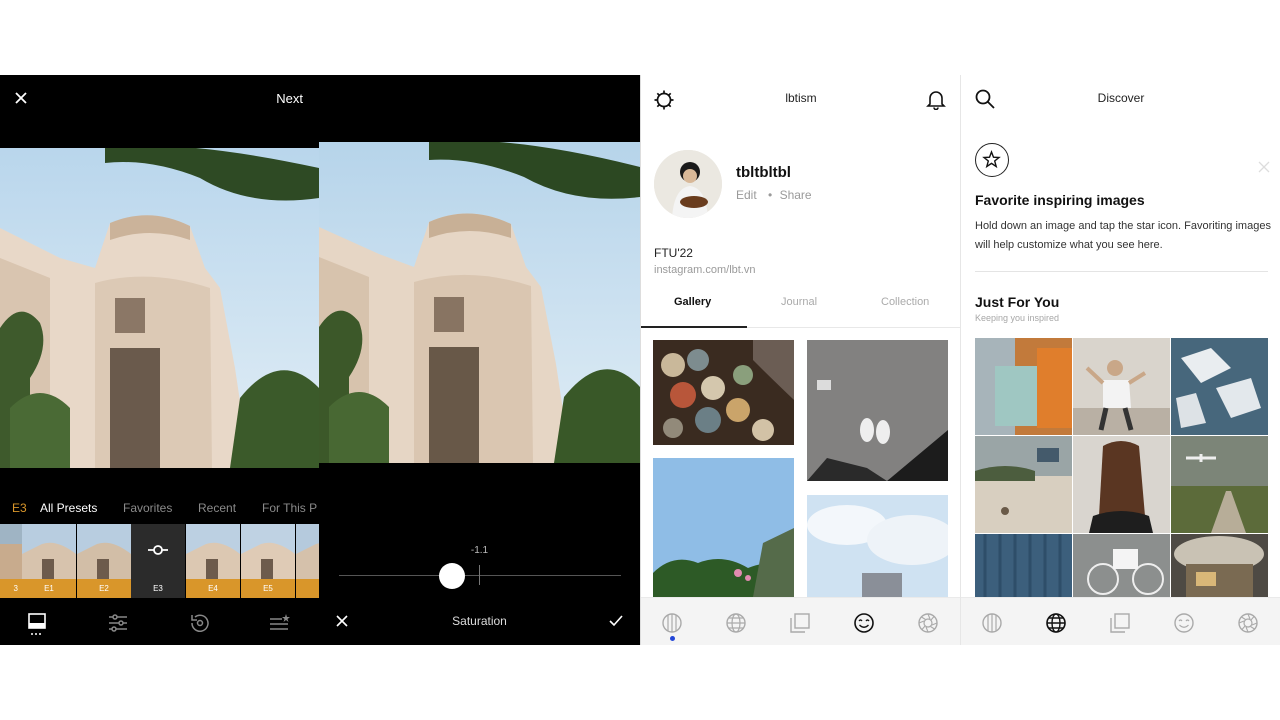 The height and width of the screenshot is (720, 1280). What do you see at coordinates (22, 99) in the screenshot?
I see `close-icon` at bounding box center [22, 99].